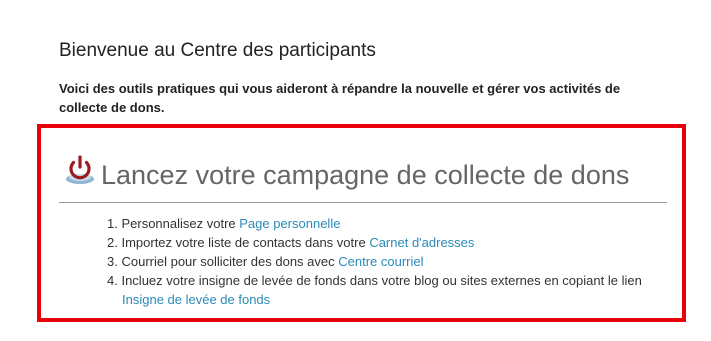 This screenshot has width=711, height=341. I want to click on step-text: Personnalisez votre, so click(180, 223).